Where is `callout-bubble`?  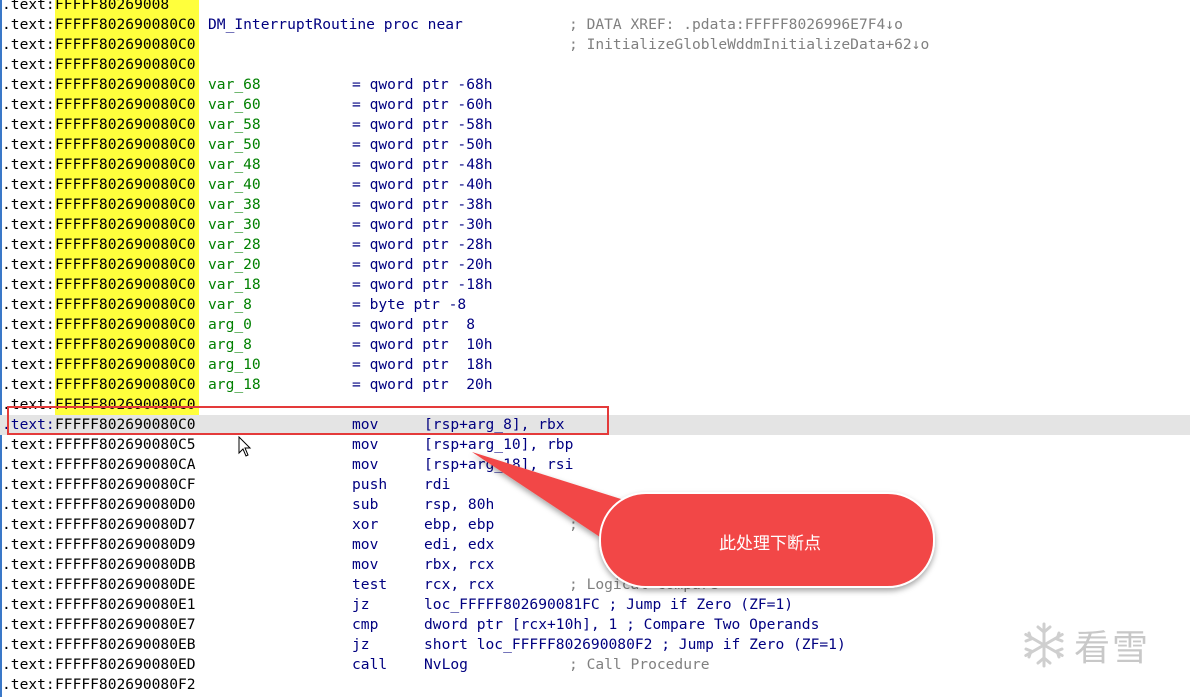
callout-bubble is located at coordinates (703, 520).